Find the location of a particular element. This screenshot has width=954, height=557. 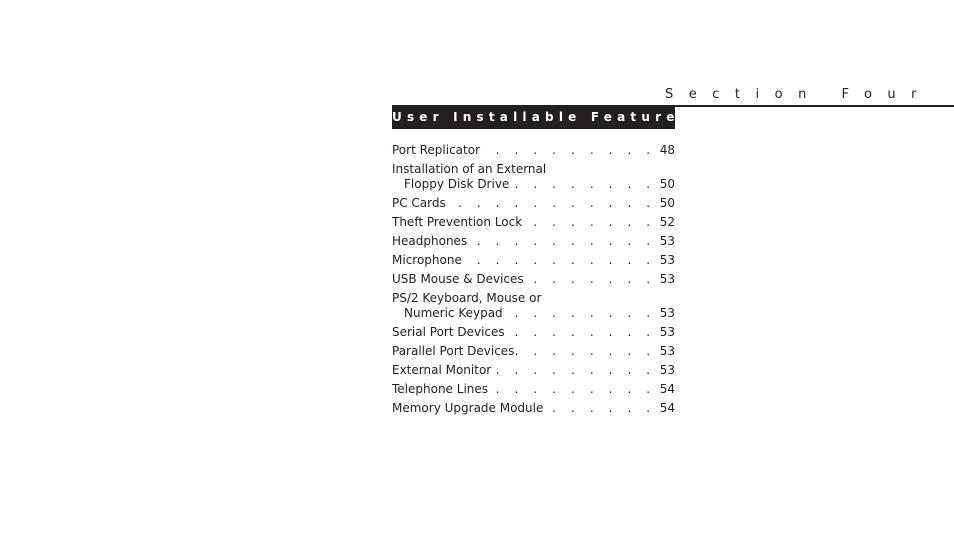

toc-entry-title: Telephone Lines is located at coordinates (440, 389).